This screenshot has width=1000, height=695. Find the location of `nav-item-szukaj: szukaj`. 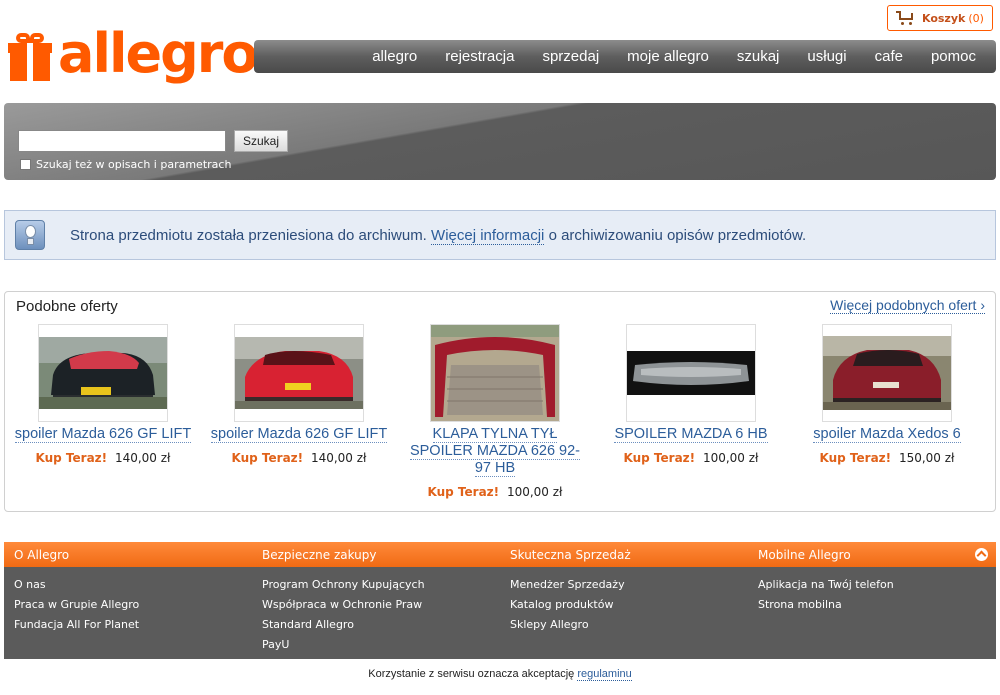

nav-item-szukaj: szukaj is located at coordinates (758, 56).